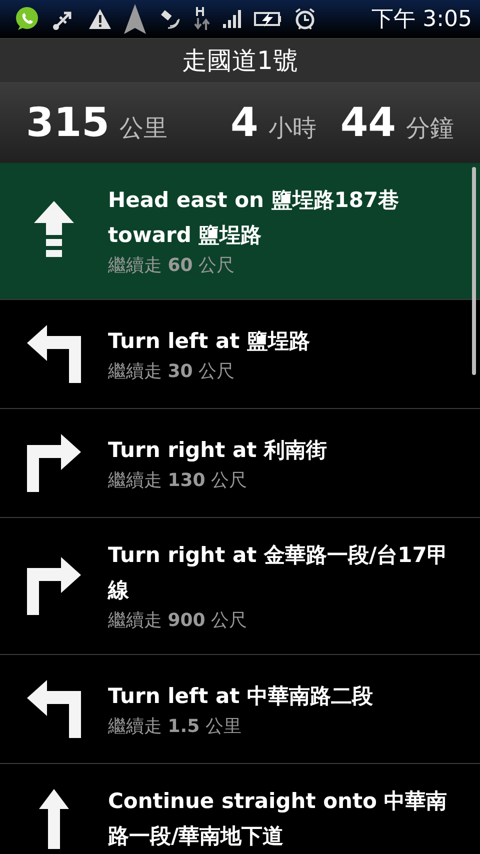 Image resolution: width=480 pixels, height=854 pixels. What do you see at coordinates (278, 819) in the screenshot?
I see `instruction-text: Continue straight onto 中華南路一段/華南地下道` at bounding box center [278, 819].